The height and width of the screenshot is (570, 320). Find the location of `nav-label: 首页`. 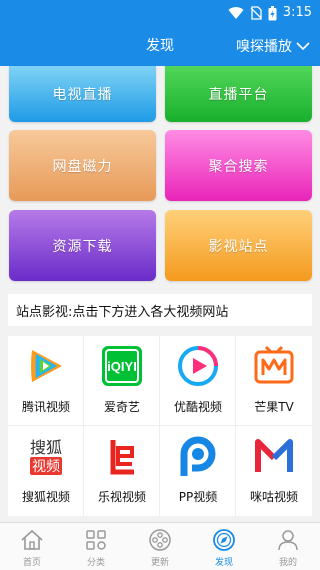

nav-label: 首页 is located at coordinates (31, 563).